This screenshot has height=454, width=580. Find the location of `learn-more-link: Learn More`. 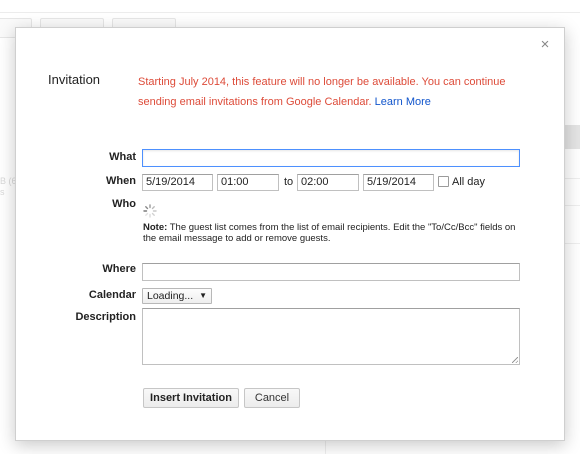

learn-more-link: Learn More is located at coordinates (403, 102).